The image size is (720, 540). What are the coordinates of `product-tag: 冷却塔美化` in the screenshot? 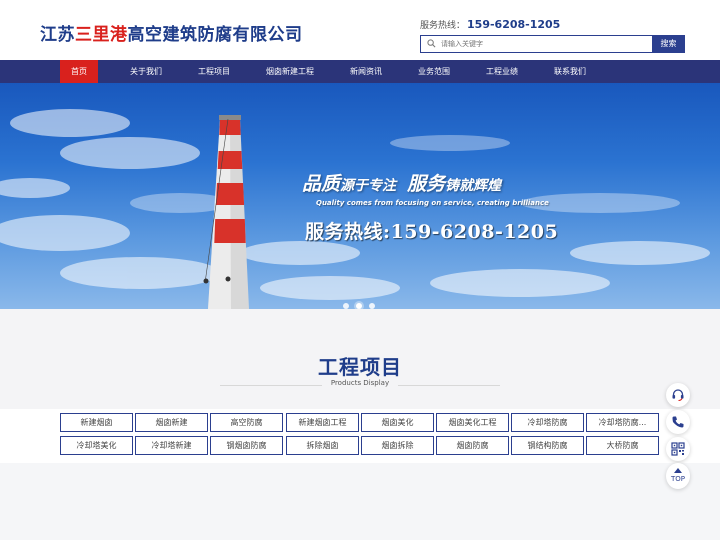 It's located at (96, 445).